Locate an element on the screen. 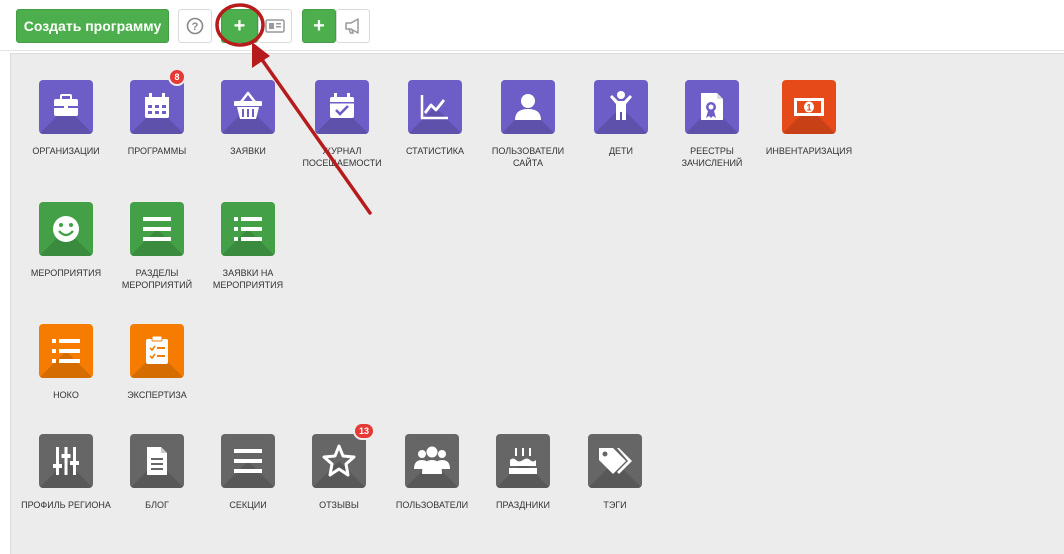 This screenshot has width=1064, height=554. birthday-cake-icon is located at coordinates (523, 461).